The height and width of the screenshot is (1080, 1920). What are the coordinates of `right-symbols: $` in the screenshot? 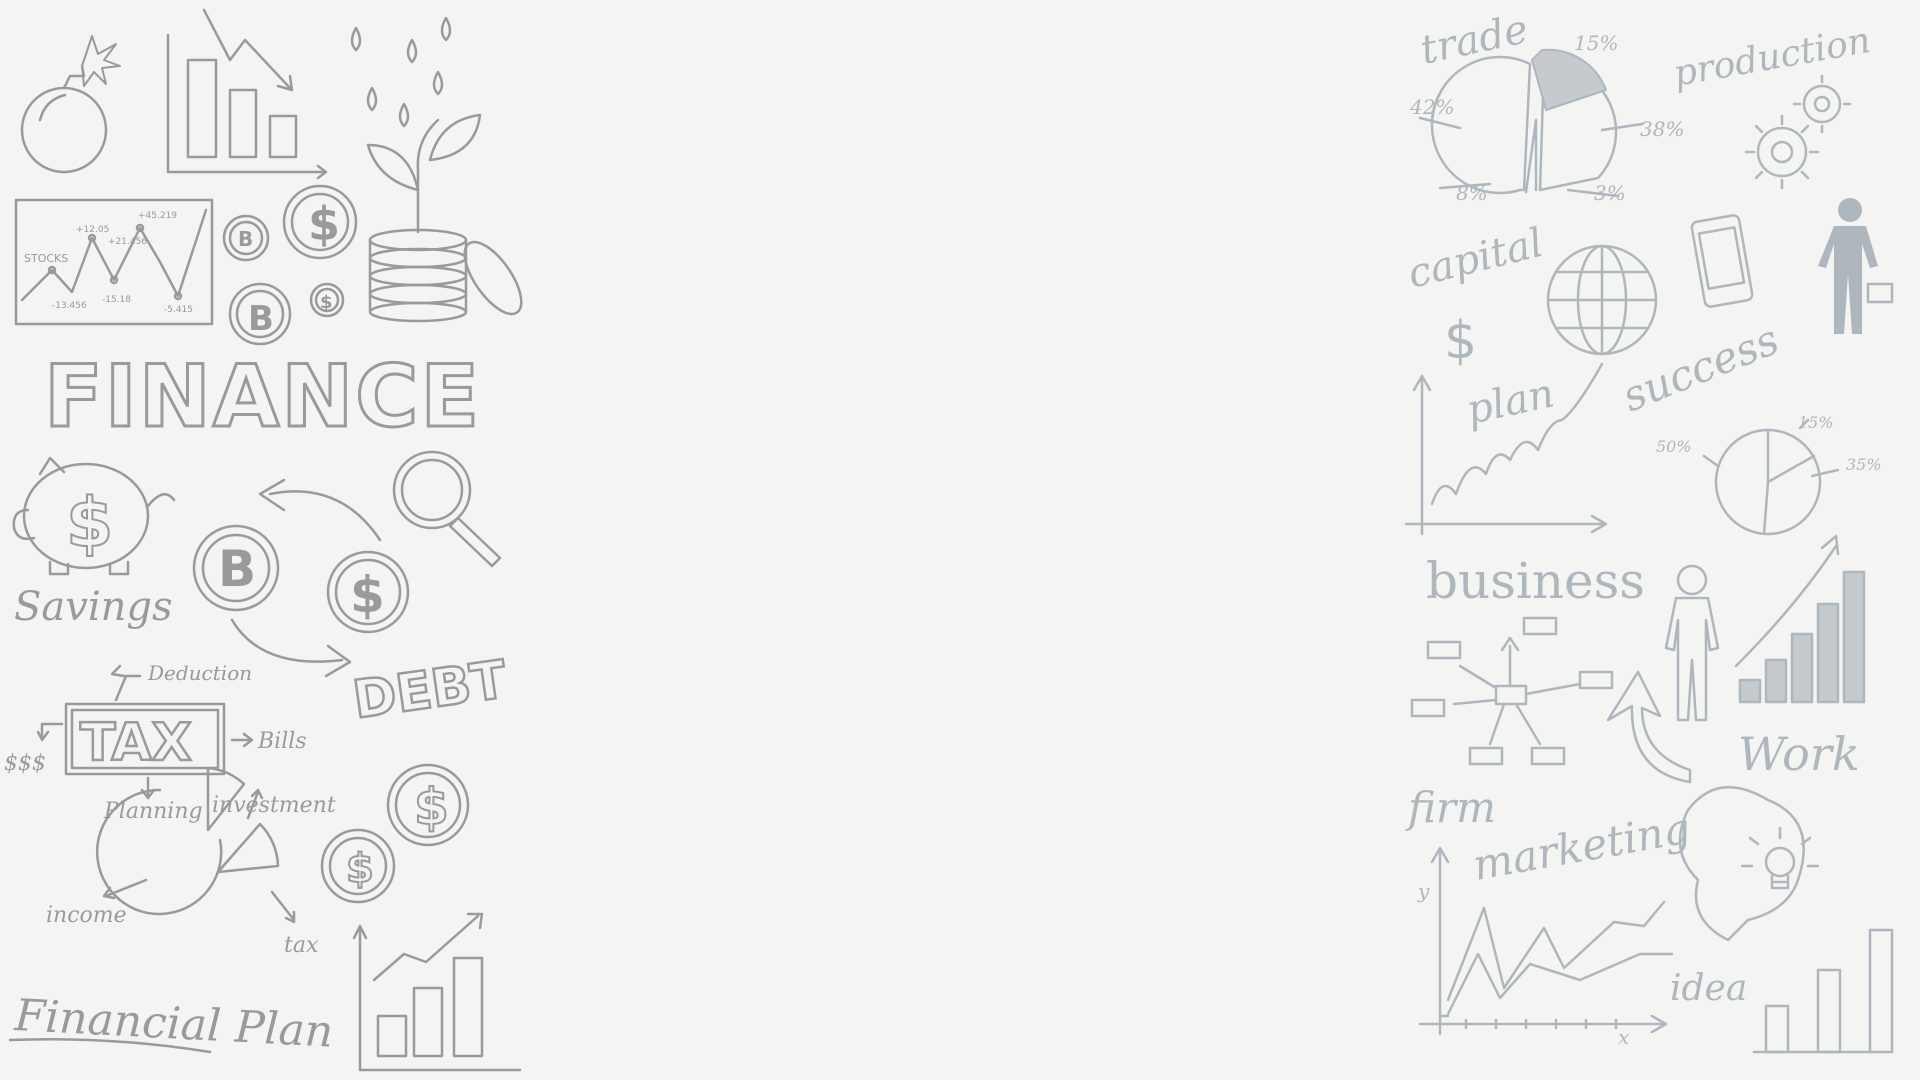 It's located at (1460, 341).